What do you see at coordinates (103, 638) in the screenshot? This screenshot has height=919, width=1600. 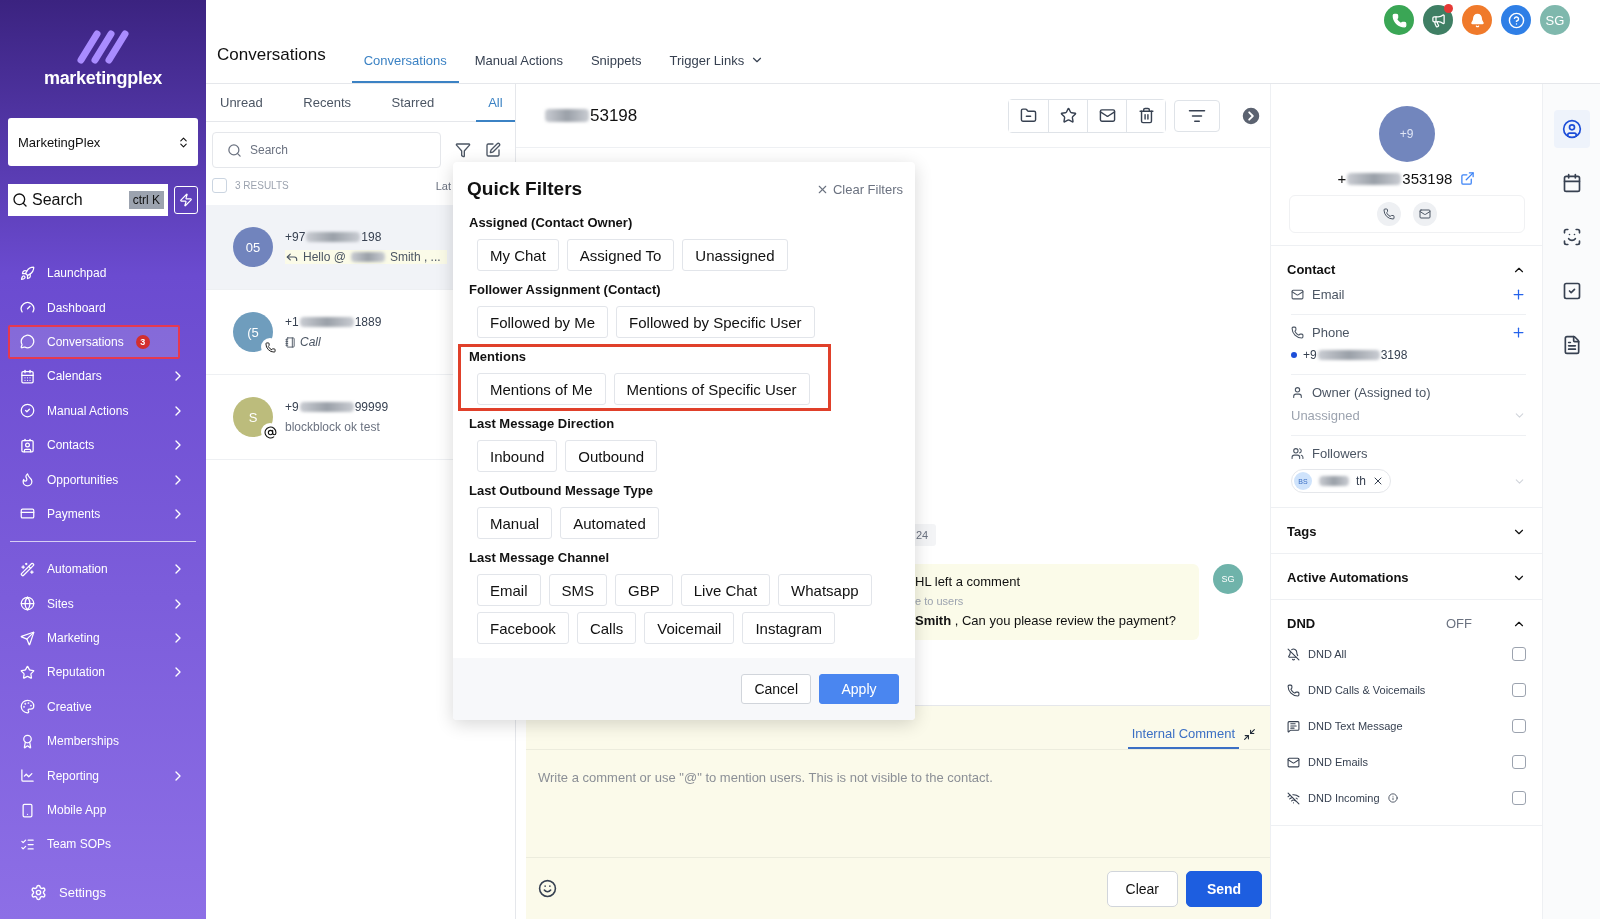 I see `sidebar-item: Marketing` at bounding box center [103, 638].